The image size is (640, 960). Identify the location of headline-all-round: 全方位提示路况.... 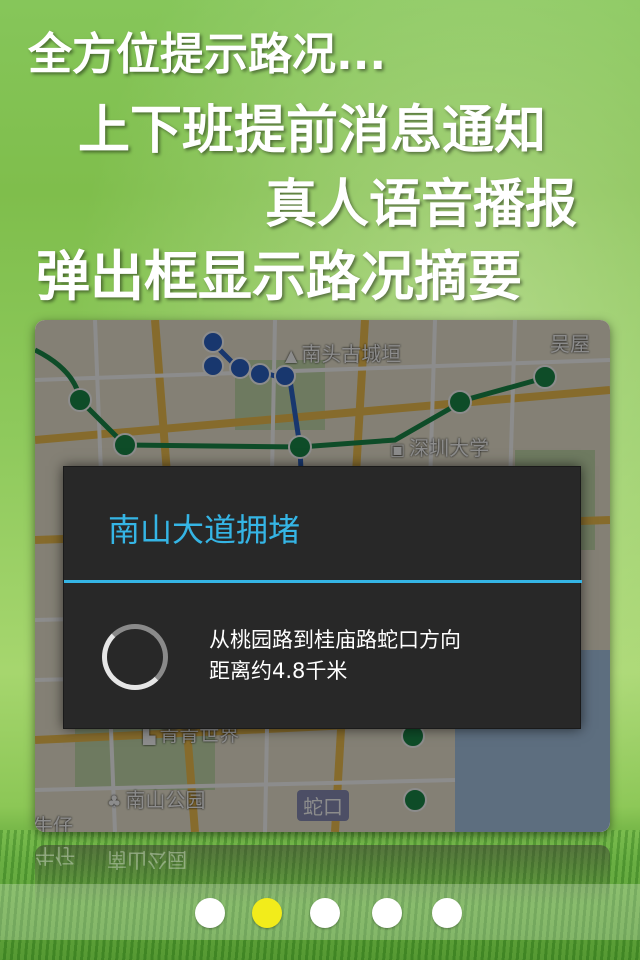
(207, 54).